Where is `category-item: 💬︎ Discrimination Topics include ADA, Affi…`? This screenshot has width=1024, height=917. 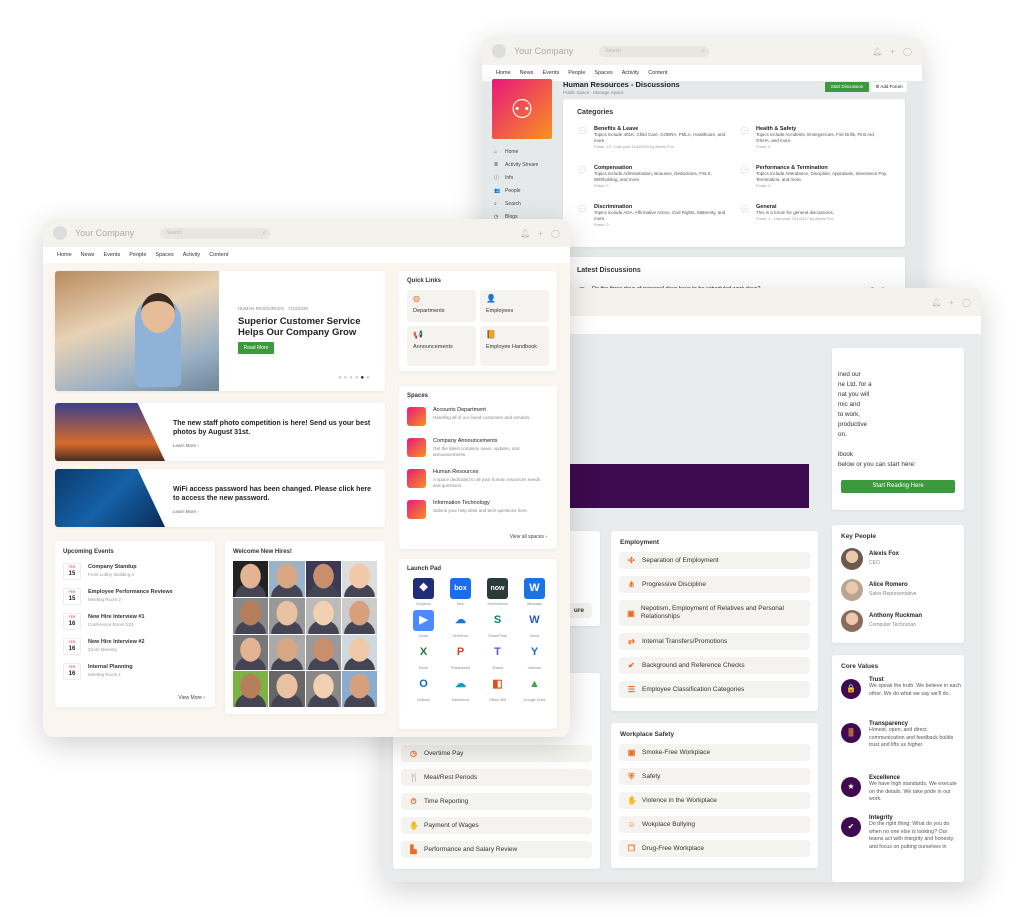
category-item: 💬︎ Discrimination Topics include ADA, Affi… is located at coordinates (652, 215).